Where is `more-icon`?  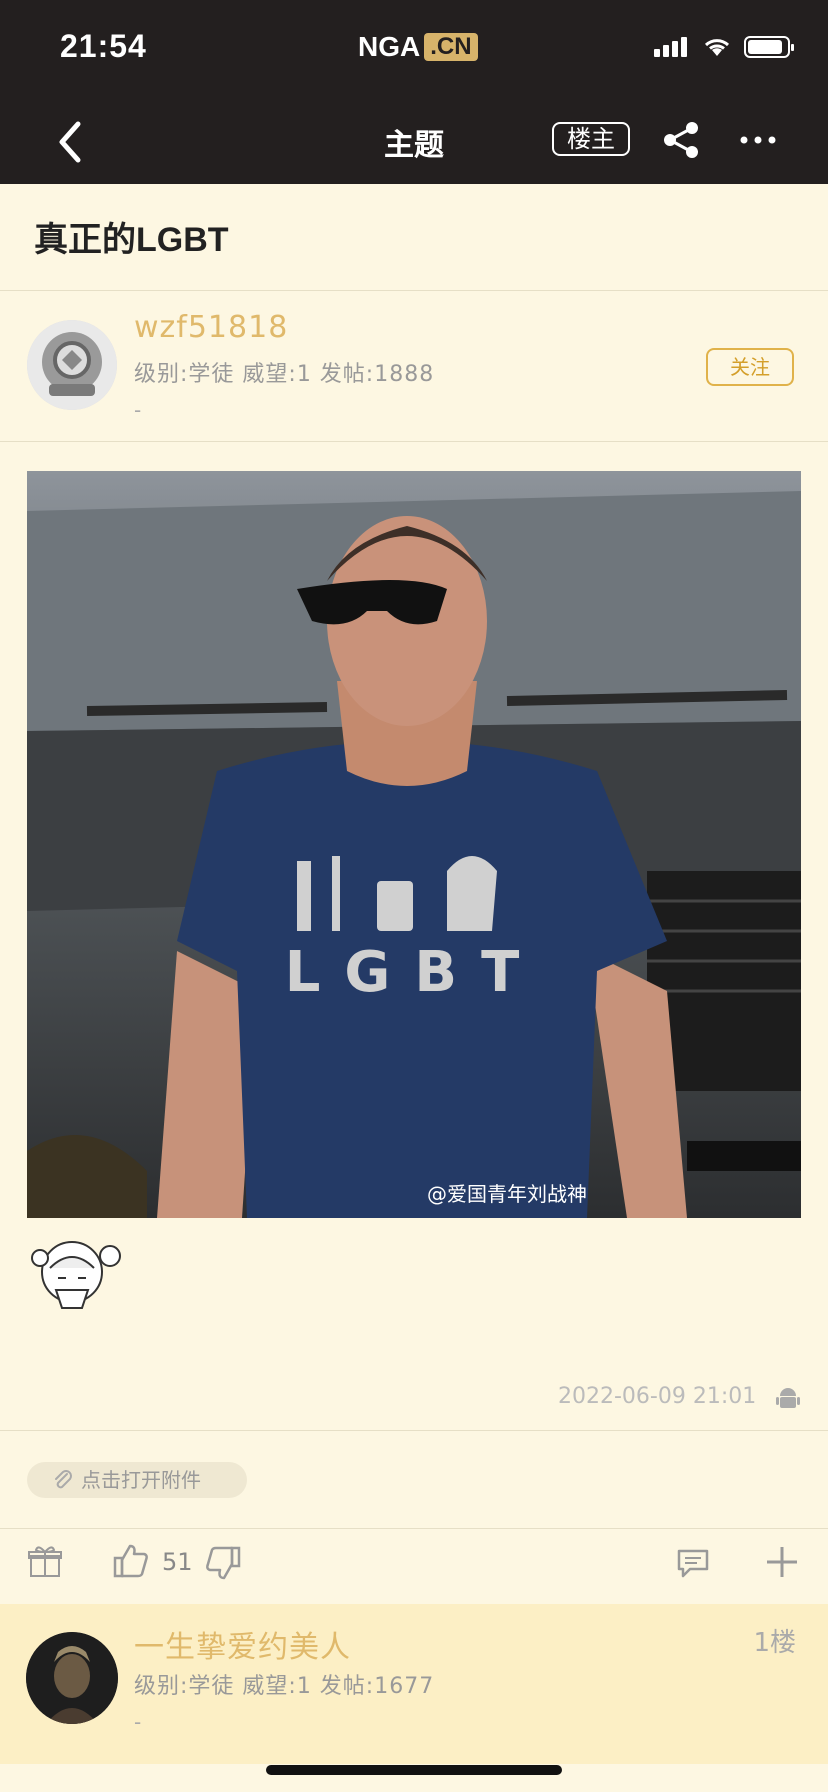 more-icon is located at coordinates (758, 140).